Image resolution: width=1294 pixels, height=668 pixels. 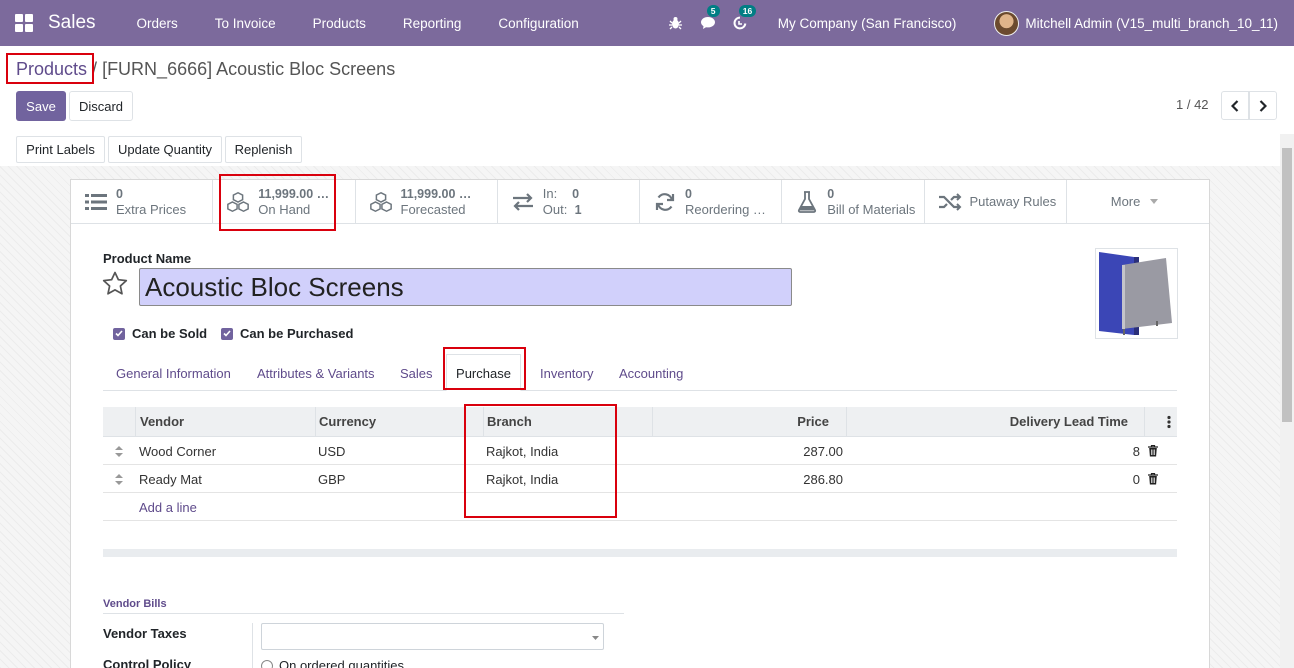 What do you see at coordinates (713, 11) in the screenshot?
I see `messages-badge: 5` at bounding box center [713, 11].